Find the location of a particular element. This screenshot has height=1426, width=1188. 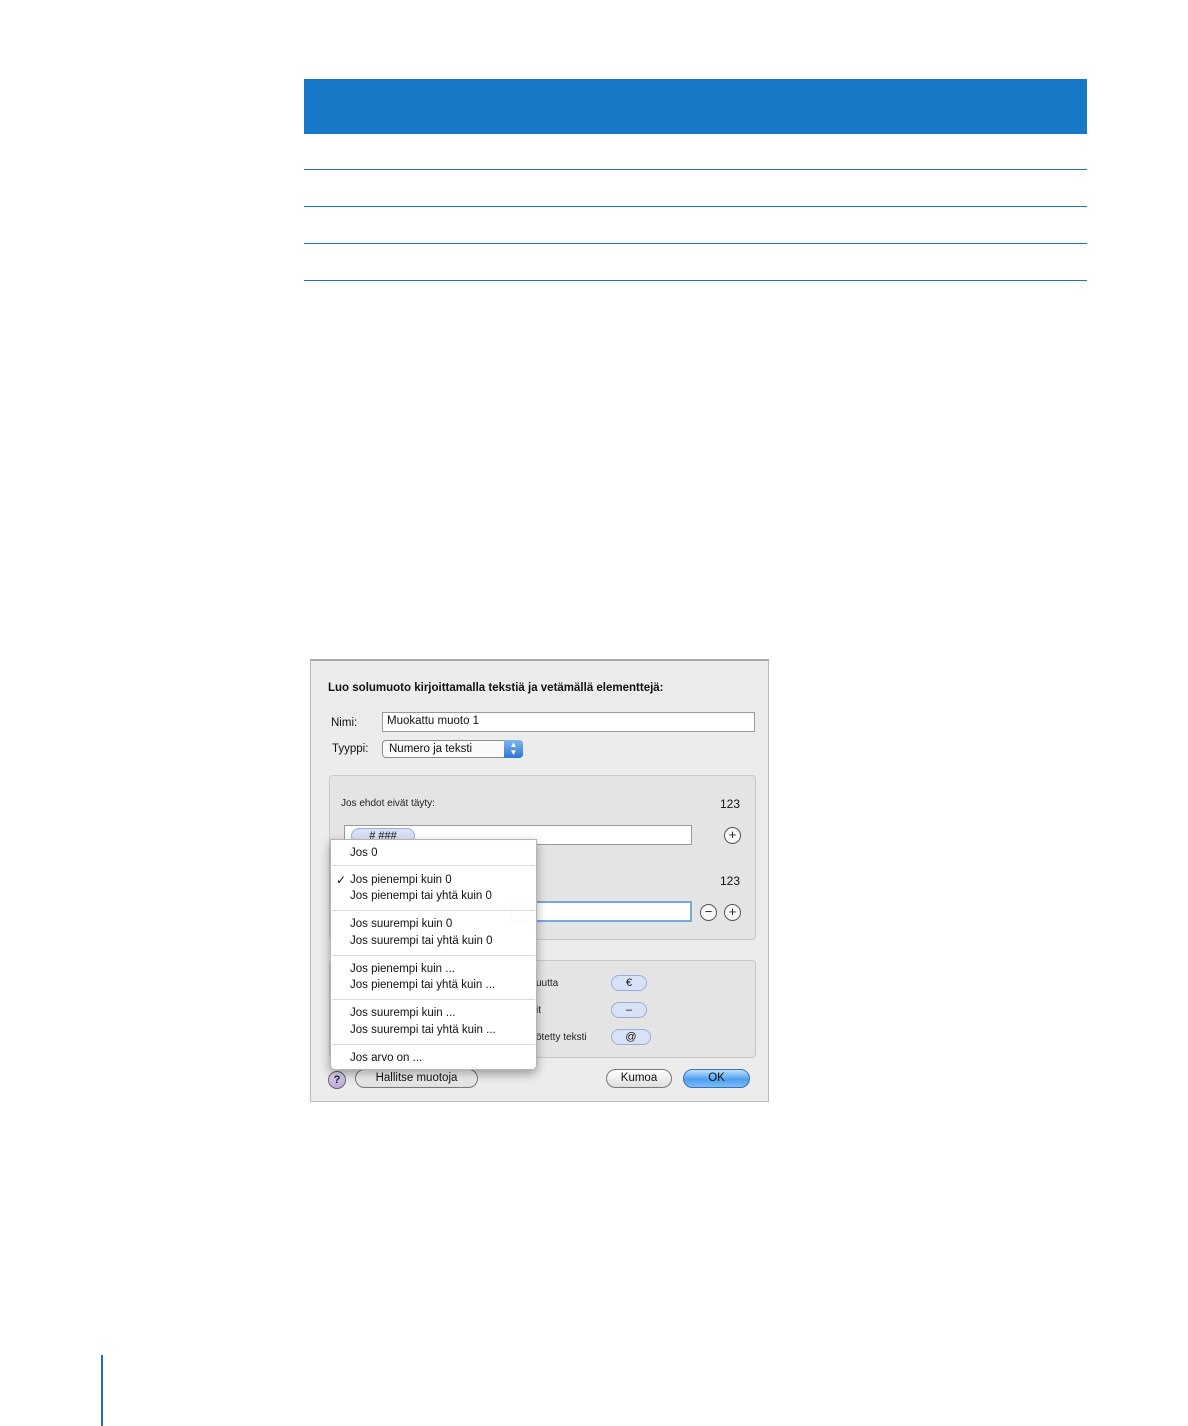

element-label: uutta is located at coordinates (547, 983).